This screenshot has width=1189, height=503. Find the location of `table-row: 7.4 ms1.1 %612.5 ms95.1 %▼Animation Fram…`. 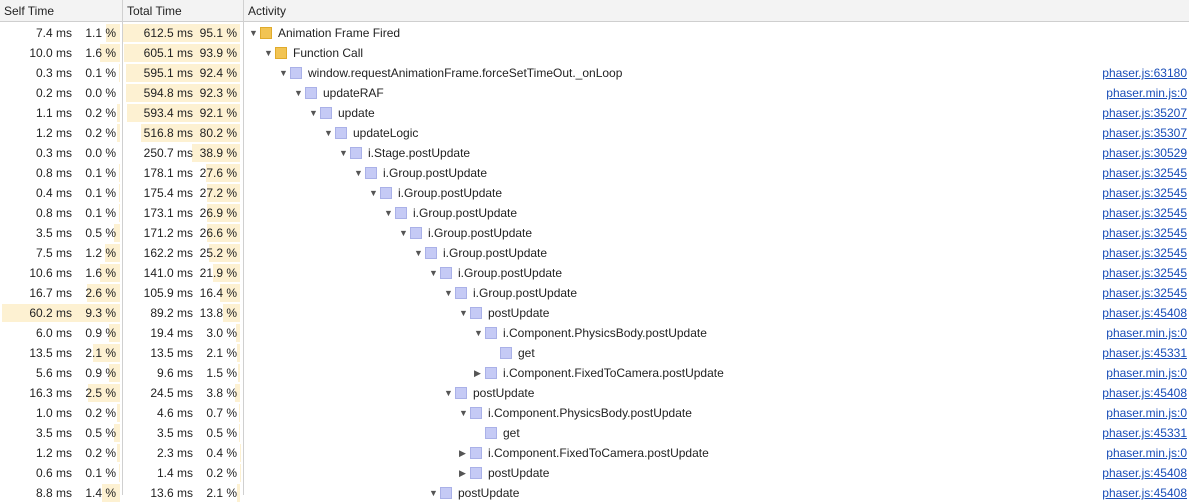

table-row: 7.4 ms1.1 %612.5 ms95.1 %▼Animation Fram… is located at coordinates (594, 33).